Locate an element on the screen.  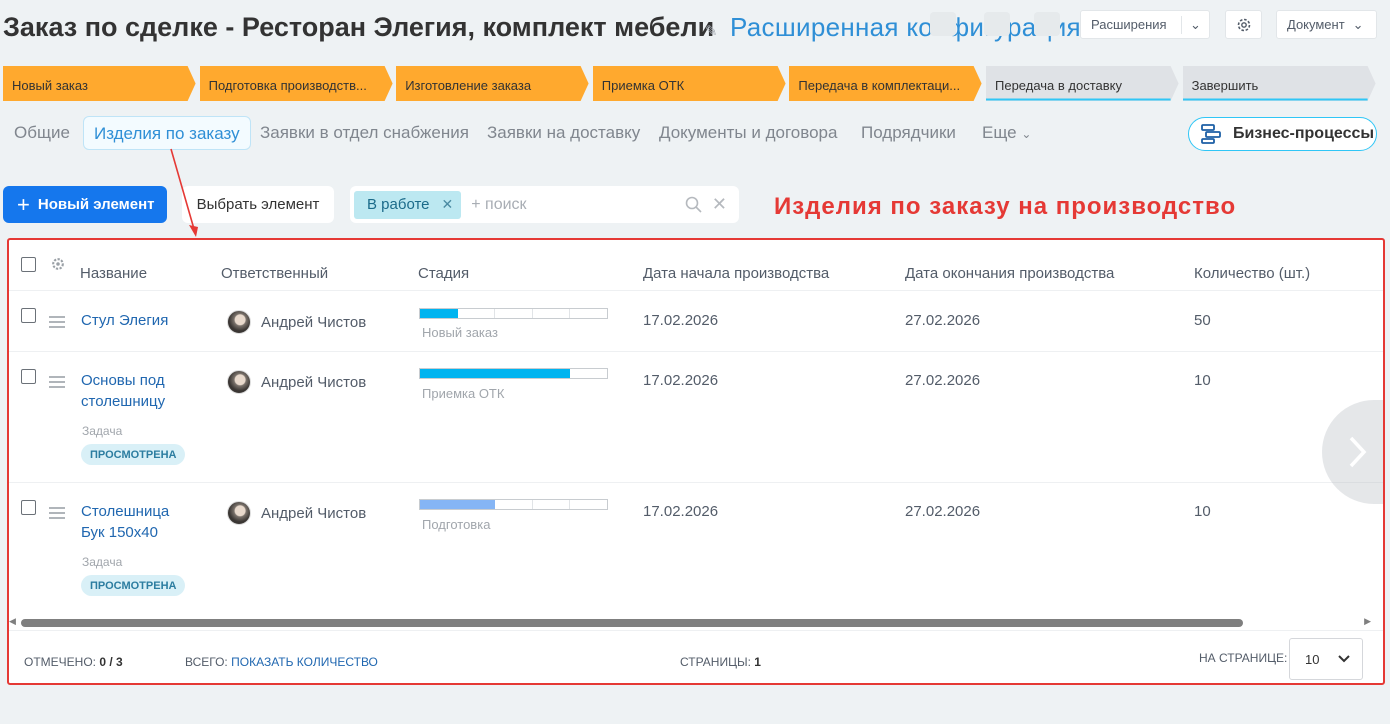
stage-caption: Подготовка is located at coordinates (456, 524).